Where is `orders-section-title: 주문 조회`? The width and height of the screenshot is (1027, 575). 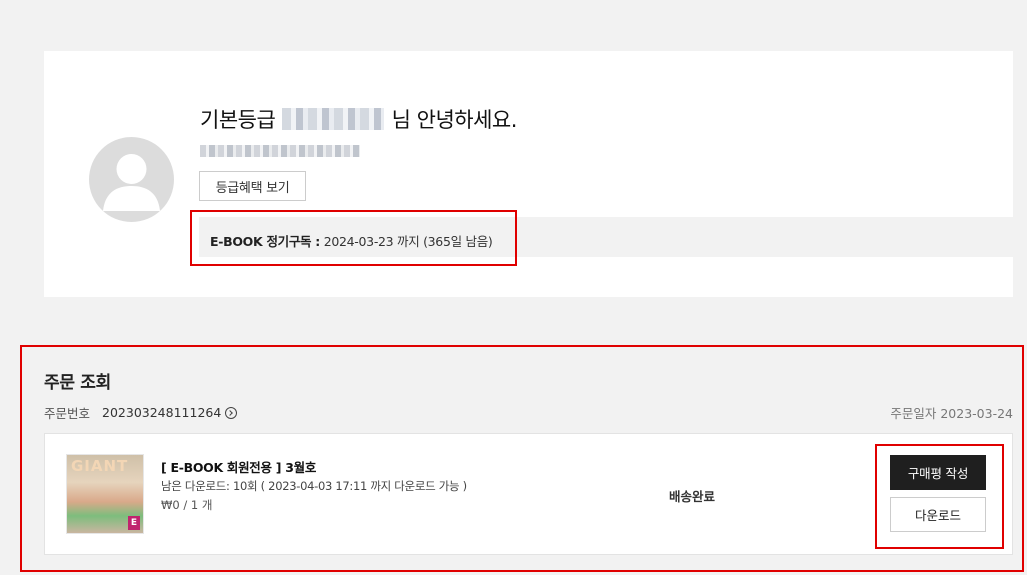 orders-section-title: 주문 조회 is located at coordinates (77, 383).